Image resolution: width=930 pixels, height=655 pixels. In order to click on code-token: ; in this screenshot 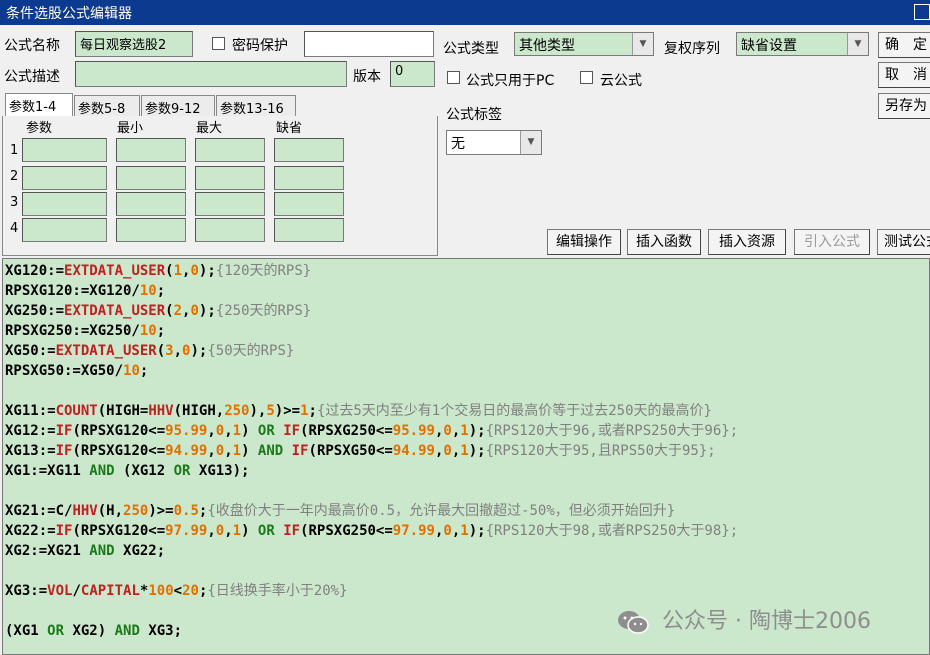, I will do `click(161, 291)`.